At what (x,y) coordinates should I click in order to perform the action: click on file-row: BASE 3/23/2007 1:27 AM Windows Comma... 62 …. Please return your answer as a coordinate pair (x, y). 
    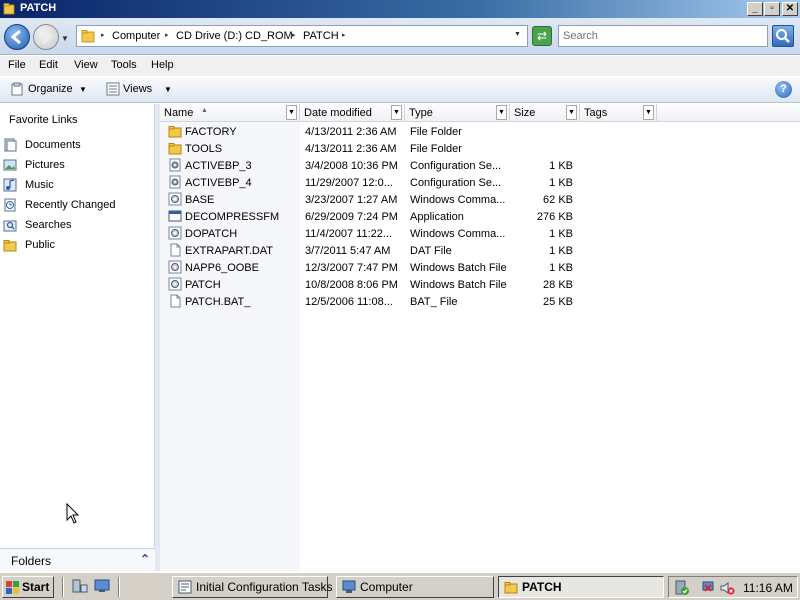
    Looking at the image, I should click on (480, 199).